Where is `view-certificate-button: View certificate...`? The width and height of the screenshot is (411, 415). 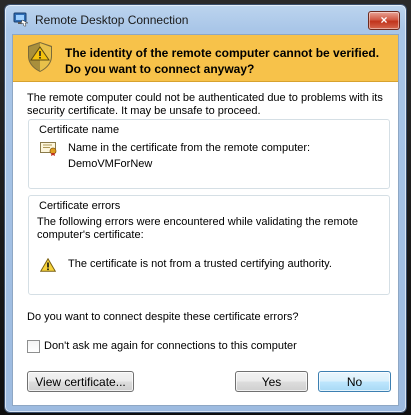 view-certificate-button: View certificate... is located at coordinates (80, 381).